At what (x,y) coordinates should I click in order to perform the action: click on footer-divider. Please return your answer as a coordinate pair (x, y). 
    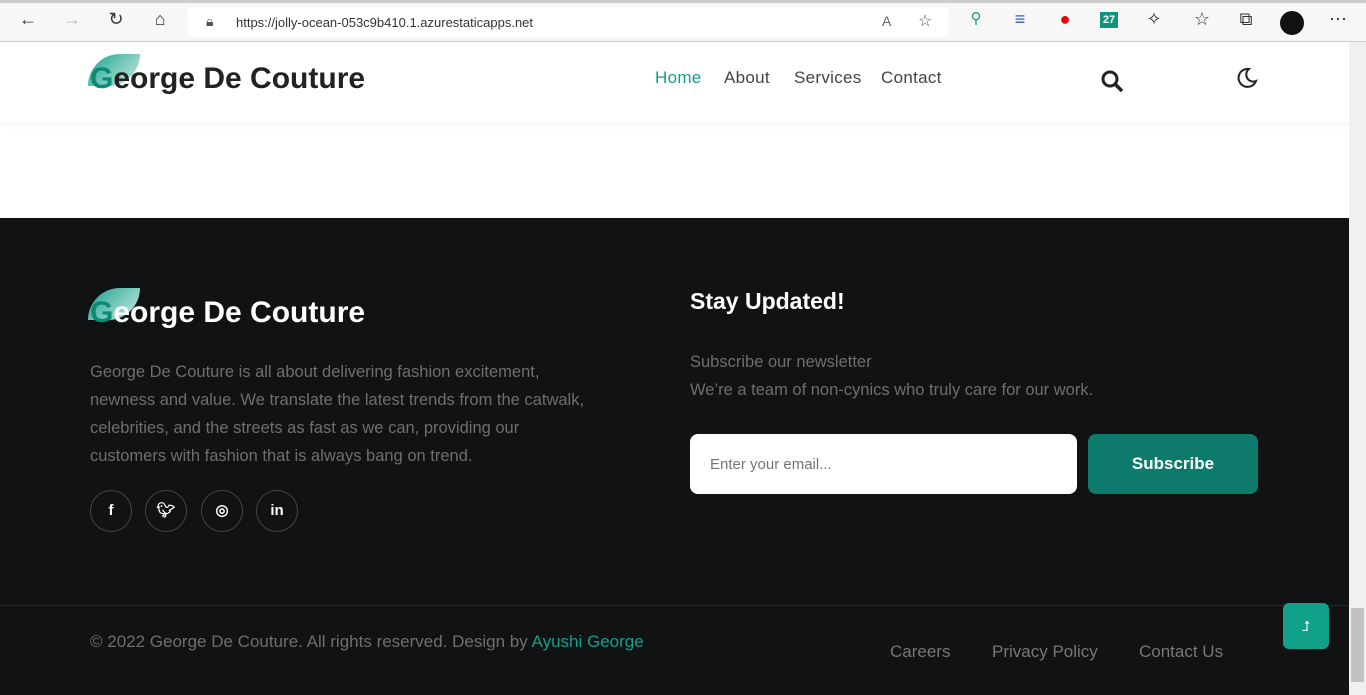
    Looking at the image, I should click on (674, 605).